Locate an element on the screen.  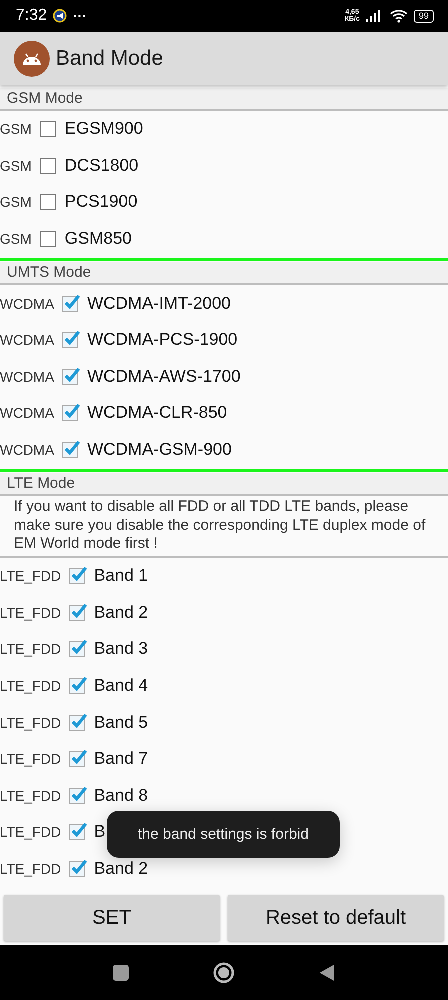
band-name: WCDMA-AWS-1700 is located at coordinates (164, 376).